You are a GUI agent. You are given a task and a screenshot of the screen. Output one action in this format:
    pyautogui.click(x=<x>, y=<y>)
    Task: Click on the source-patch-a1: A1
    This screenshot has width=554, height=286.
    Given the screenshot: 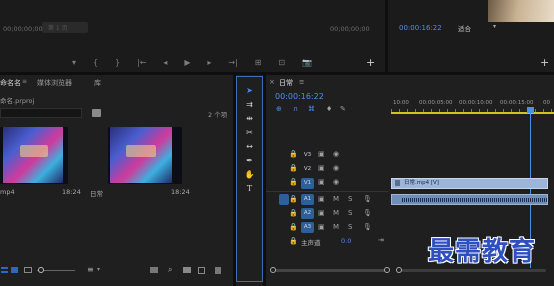 What is the action you would take?
    pyautogui.click(x=284, y=199)
    